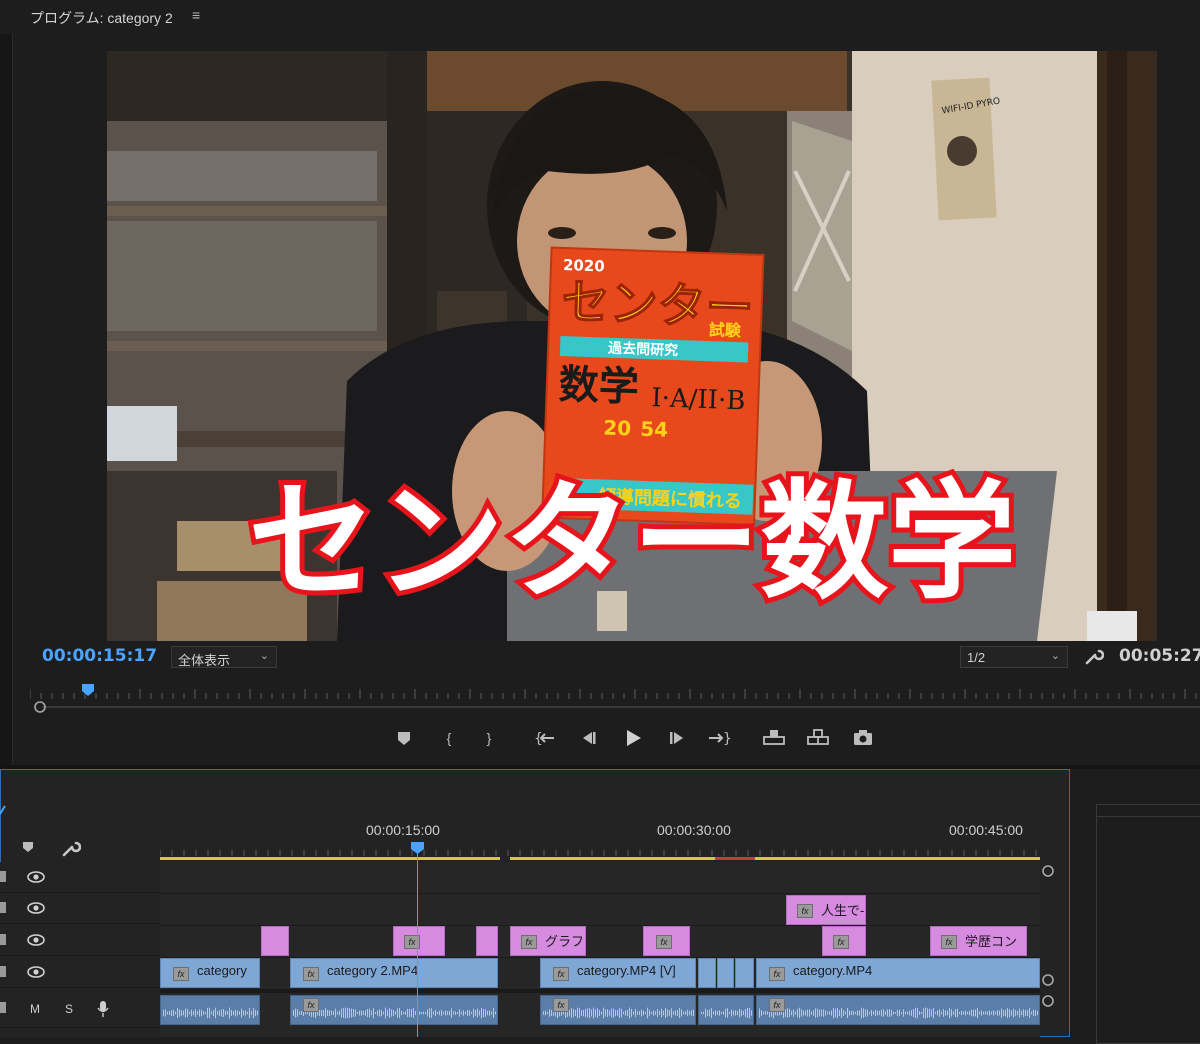 The width and height of the screenshot is (1200, 1044). Describe the element at coordinates (103, 1009) in the screenshot. I see `voice-over-mic-icon` at that location.